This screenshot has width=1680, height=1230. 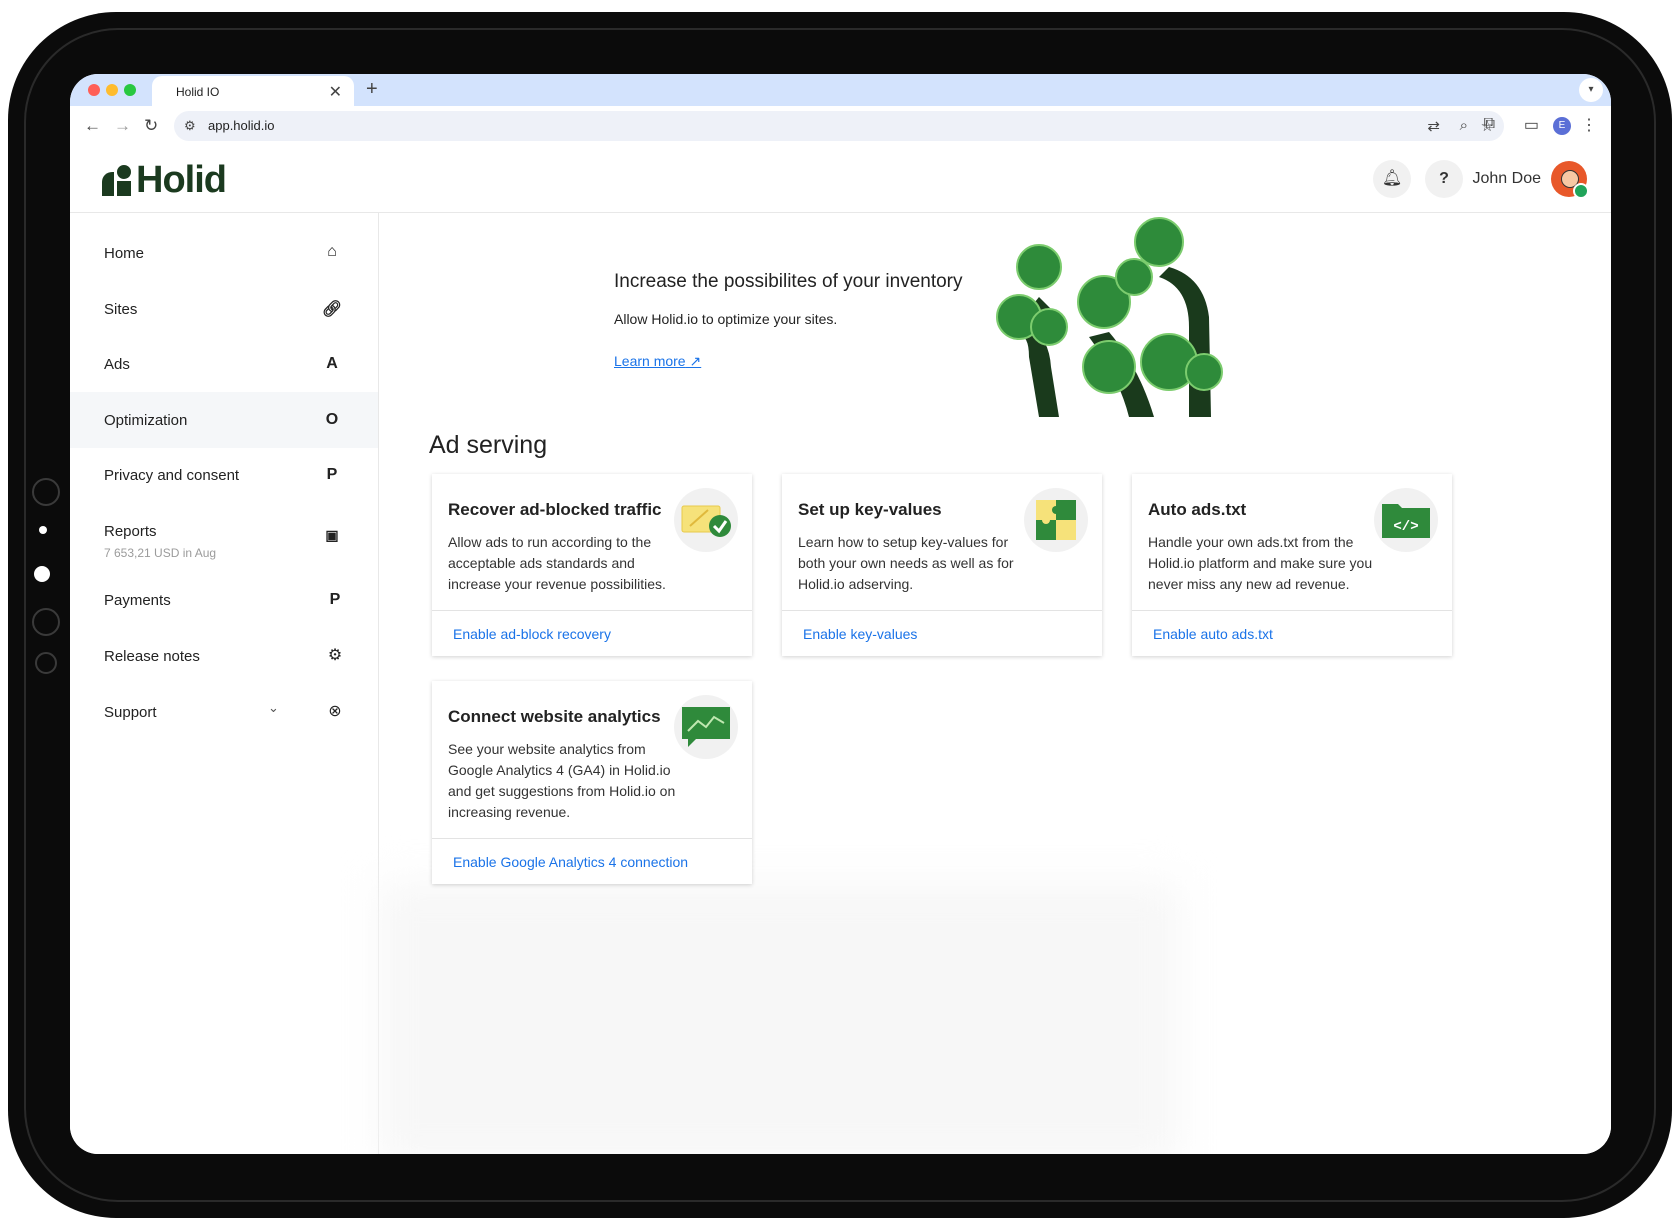 I want to click on adblock-check-icon, so click(x=706, y=520).